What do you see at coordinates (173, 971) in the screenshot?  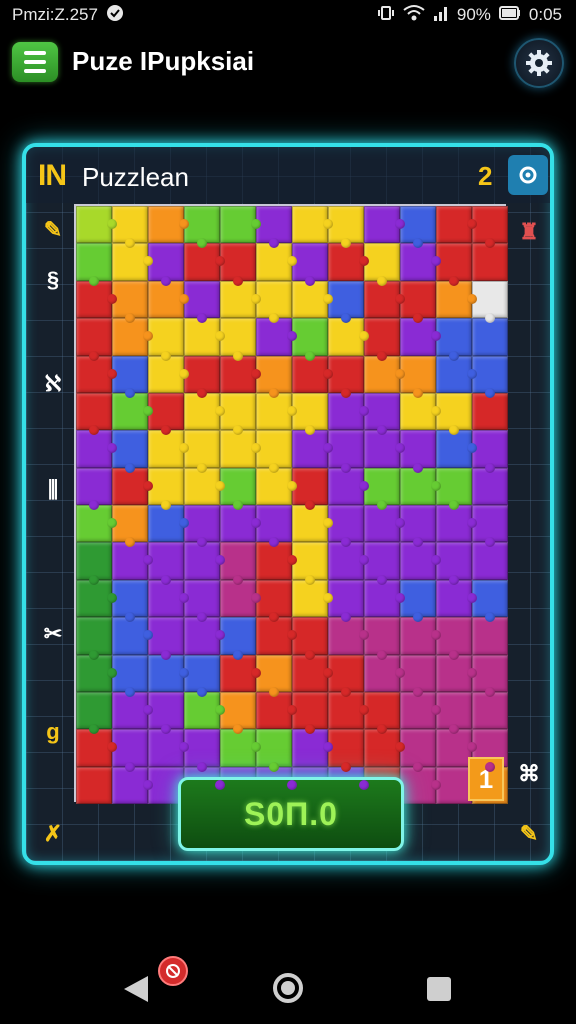 I see `block-badge-icon` at bounding box center [173, 971].